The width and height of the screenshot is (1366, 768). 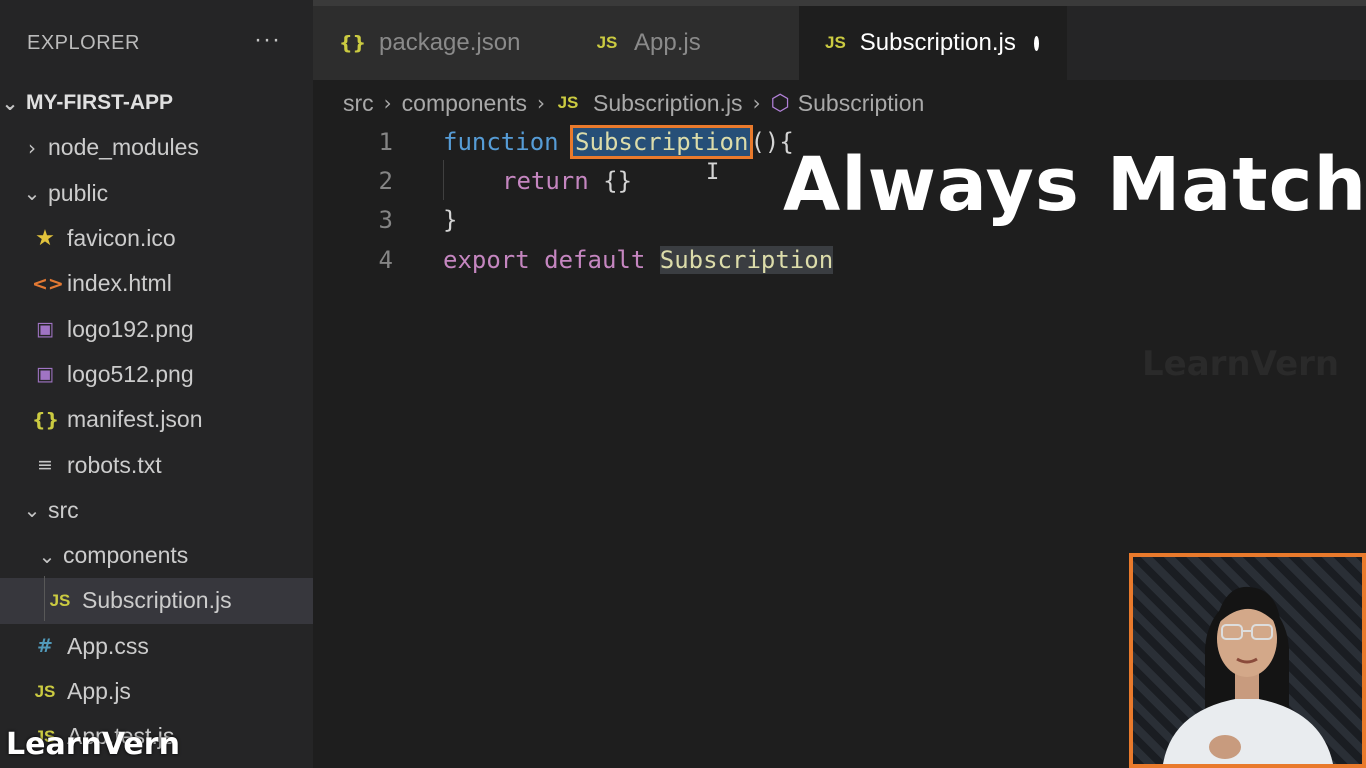 I want to click on tree-item-label: logo192.png, so click(x=130, y=328).